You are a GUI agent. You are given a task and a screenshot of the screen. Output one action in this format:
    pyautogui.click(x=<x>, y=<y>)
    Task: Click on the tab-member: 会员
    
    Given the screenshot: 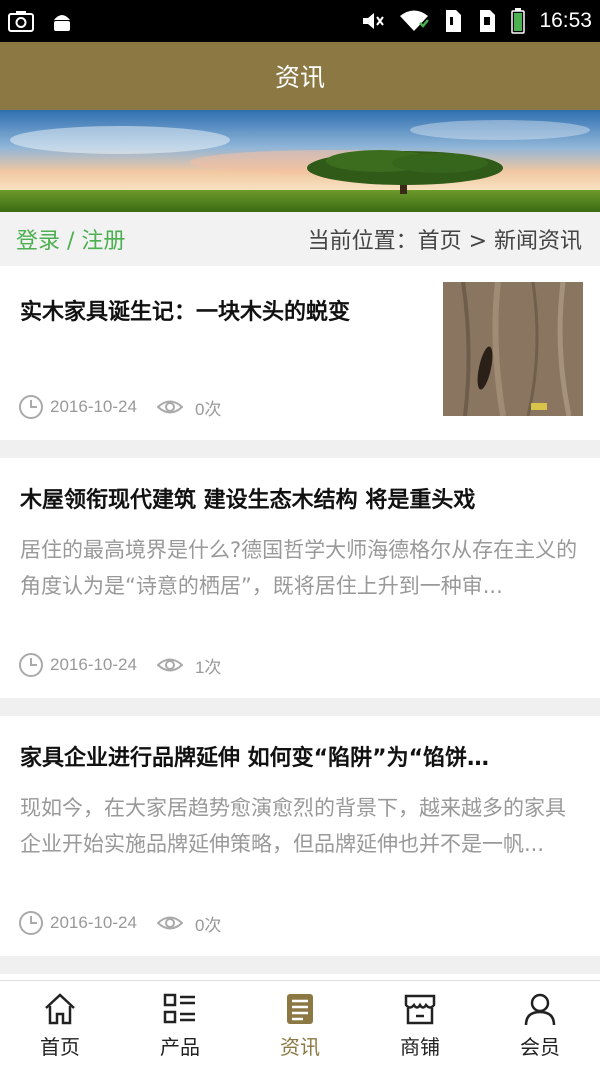 What is the action you would take?
    pyautogui.click(x=540, y=1024)
    